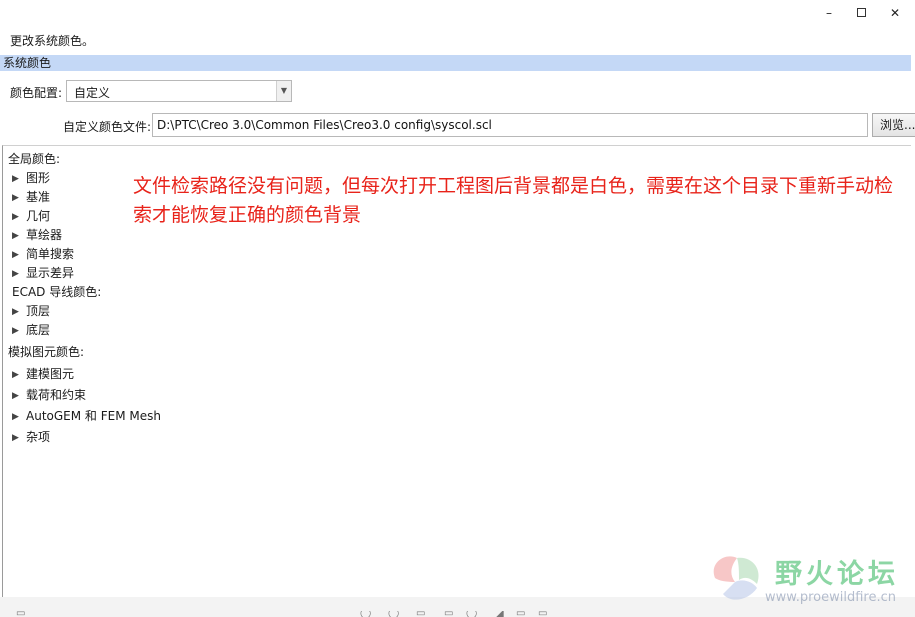 The height and width of the screenshot is (617, 915). Describe the element at coordinates (38, 330) in the screenshot. I see `tree-item-label: 底层` at that location.